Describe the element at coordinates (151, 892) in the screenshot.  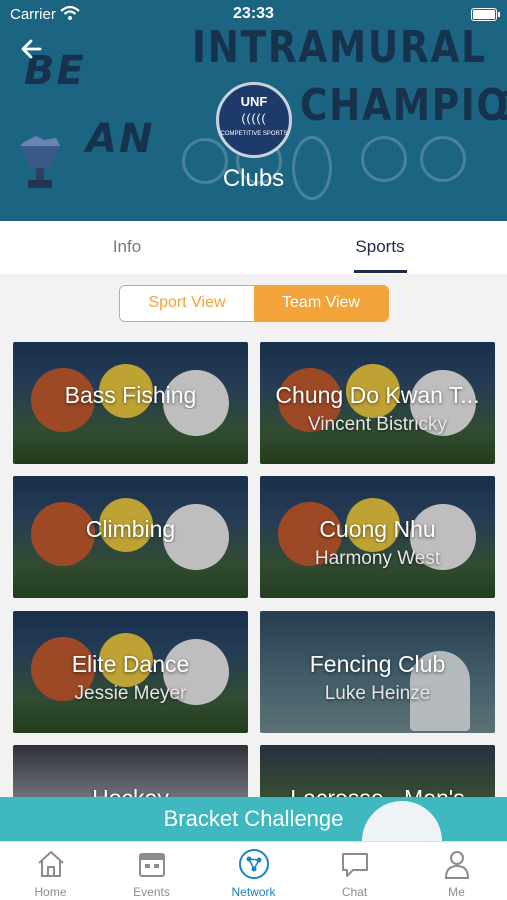
I see `nav-label: Events` at that location.